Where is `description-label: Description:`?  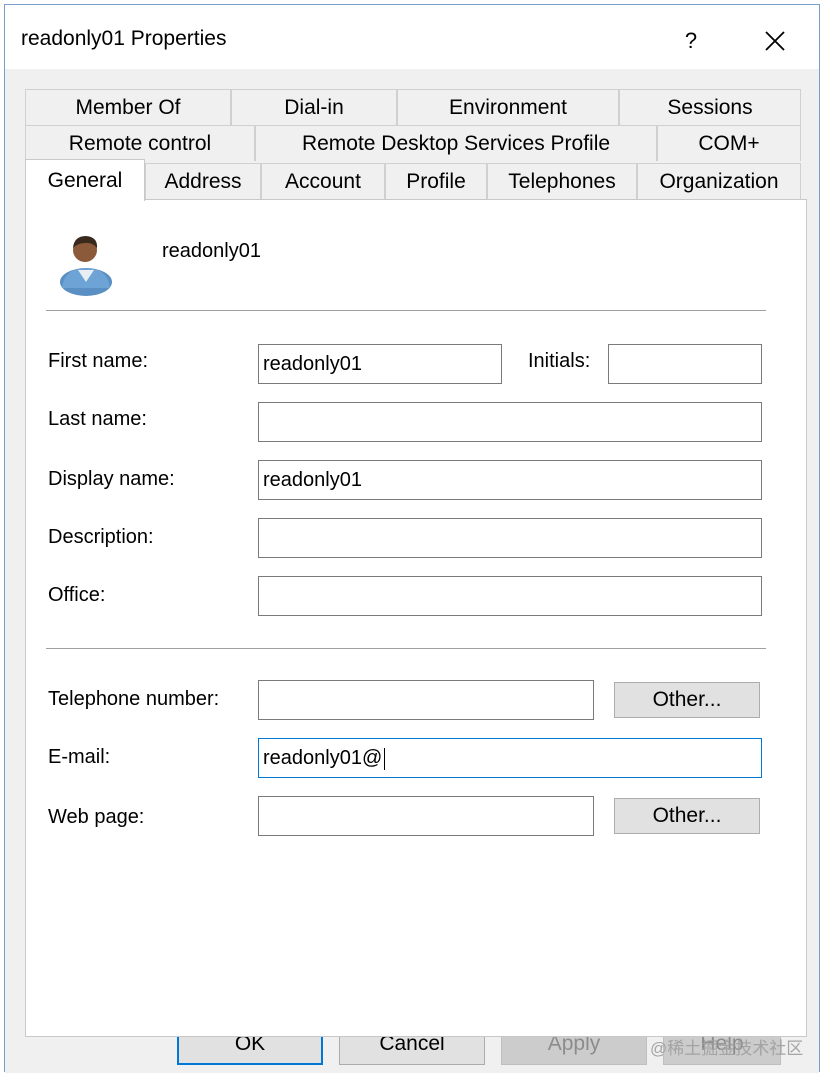 description-label: Description: is located at coordinates (101, 537).